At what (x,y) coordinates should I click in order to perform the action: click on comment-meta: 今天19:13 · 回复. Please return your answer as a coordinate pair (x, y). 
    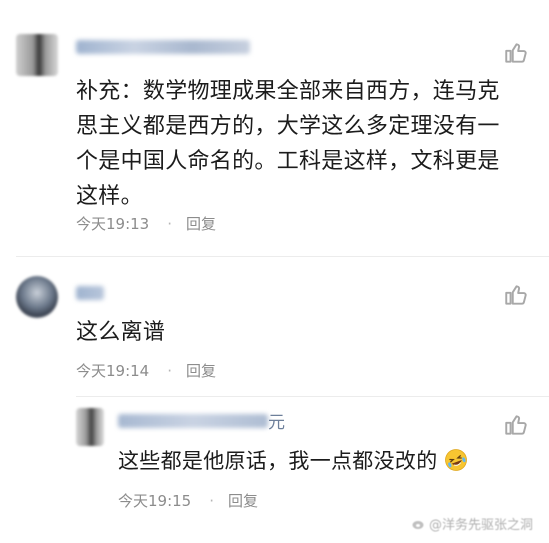
    Looking at the image, I should click on (146, 223).